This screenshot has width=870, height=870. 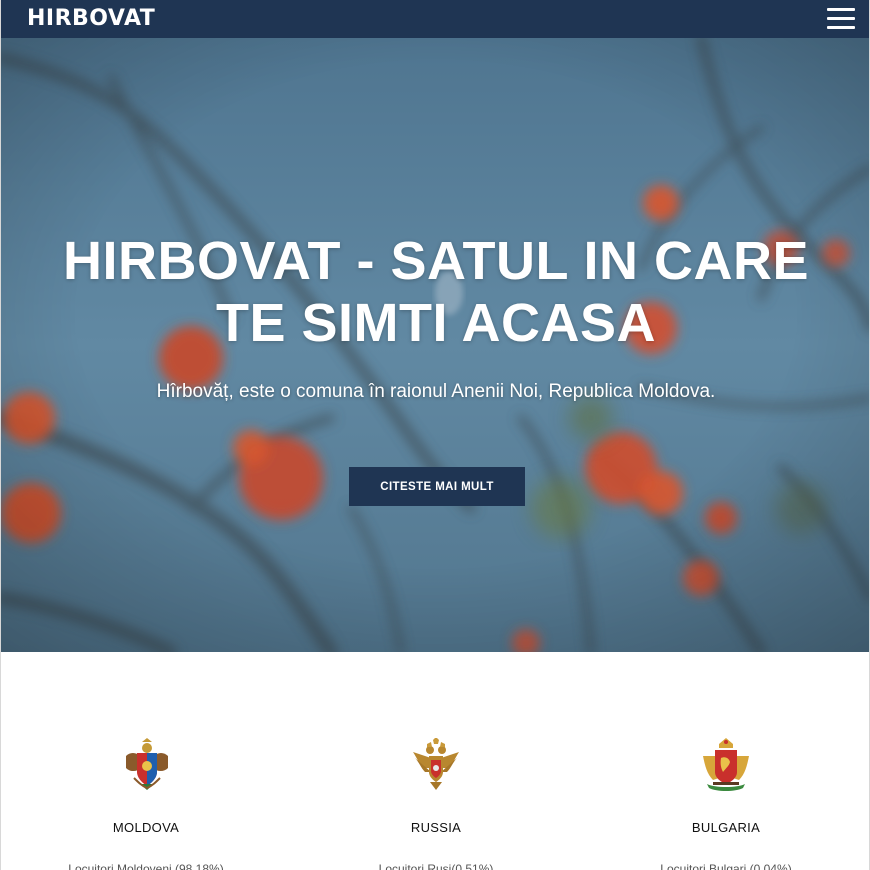 I want to click on read-more-button: CITESTE MAI MULT, so click(x=437, y=486).